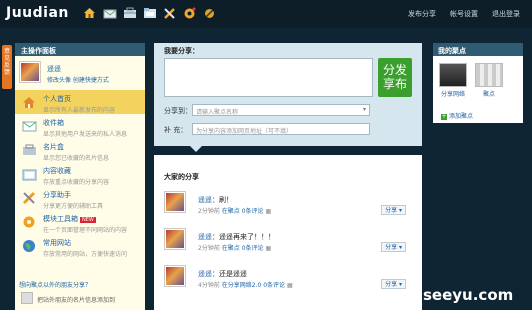 Image resolution: width=532 pixels, height=310 pixels. I want to click on publish-share-link: 发布分享, so click(422, 14).